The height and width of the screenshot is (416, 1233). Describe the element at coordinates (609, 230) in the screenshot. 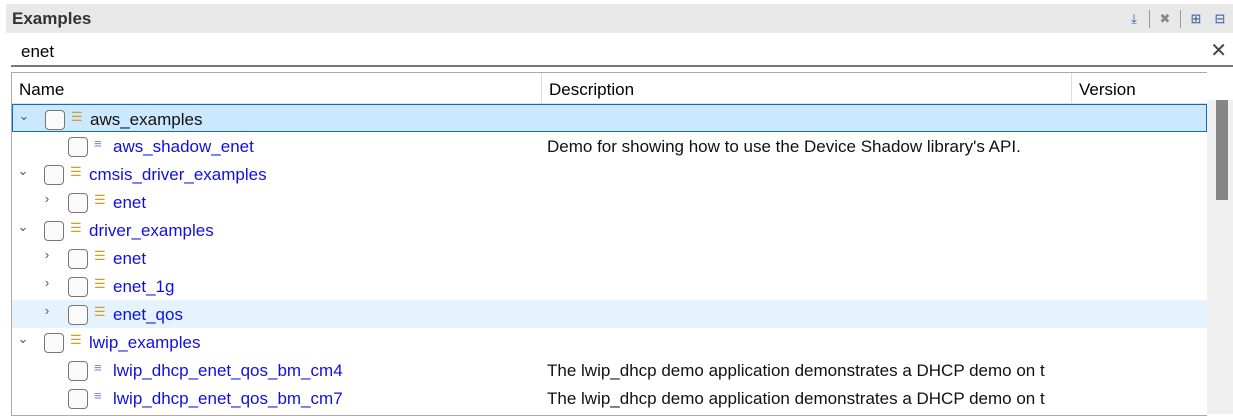

I see `tree-row: ⌄ ☰ driver_examples` at that location.